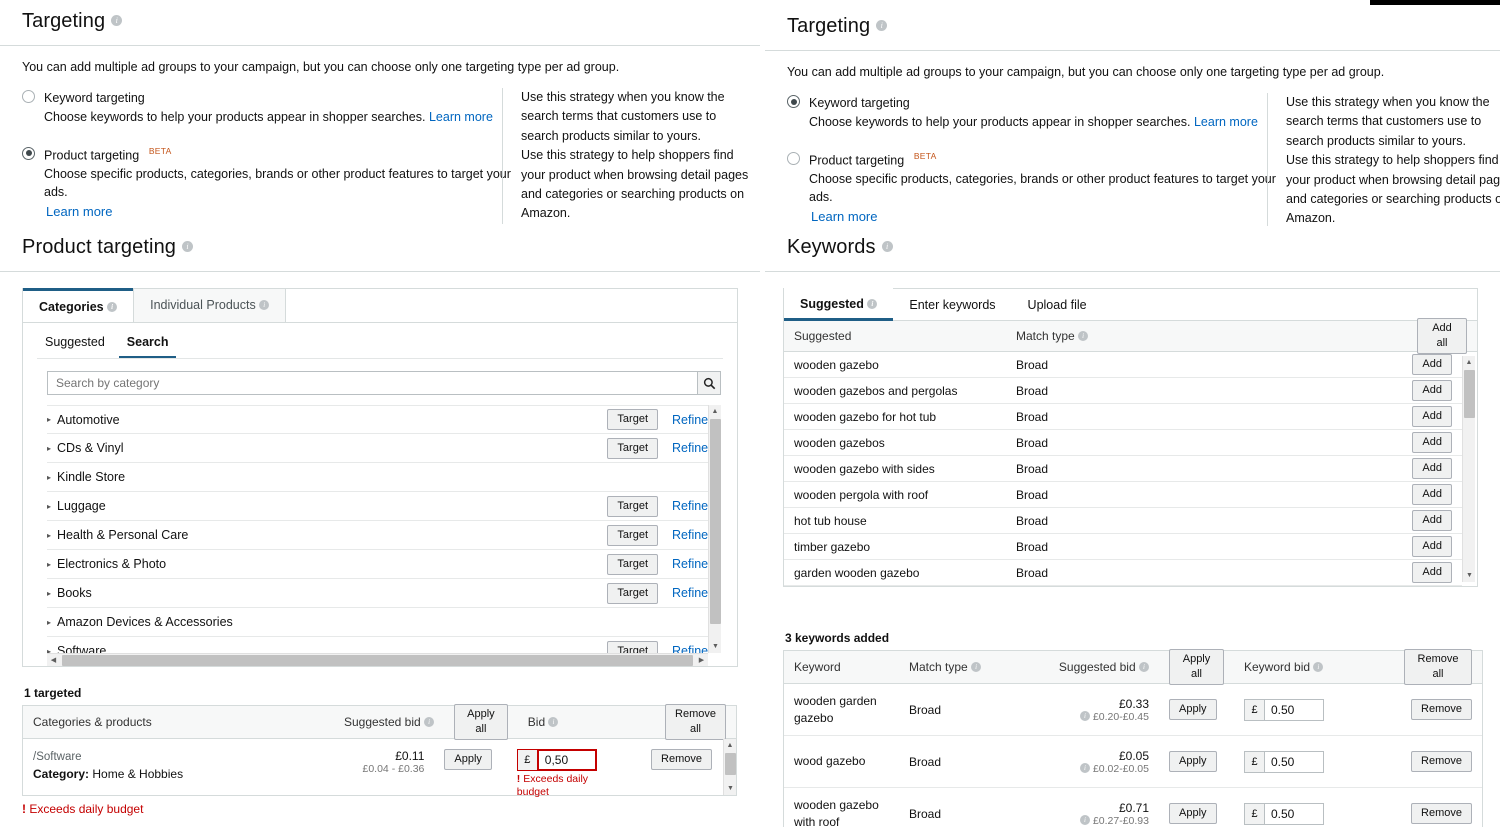 The image size is (1500, 827). What do you see at coordinates (566, 760) in the screenshot?
I see `bid-input` at bounding box center [566, 760].